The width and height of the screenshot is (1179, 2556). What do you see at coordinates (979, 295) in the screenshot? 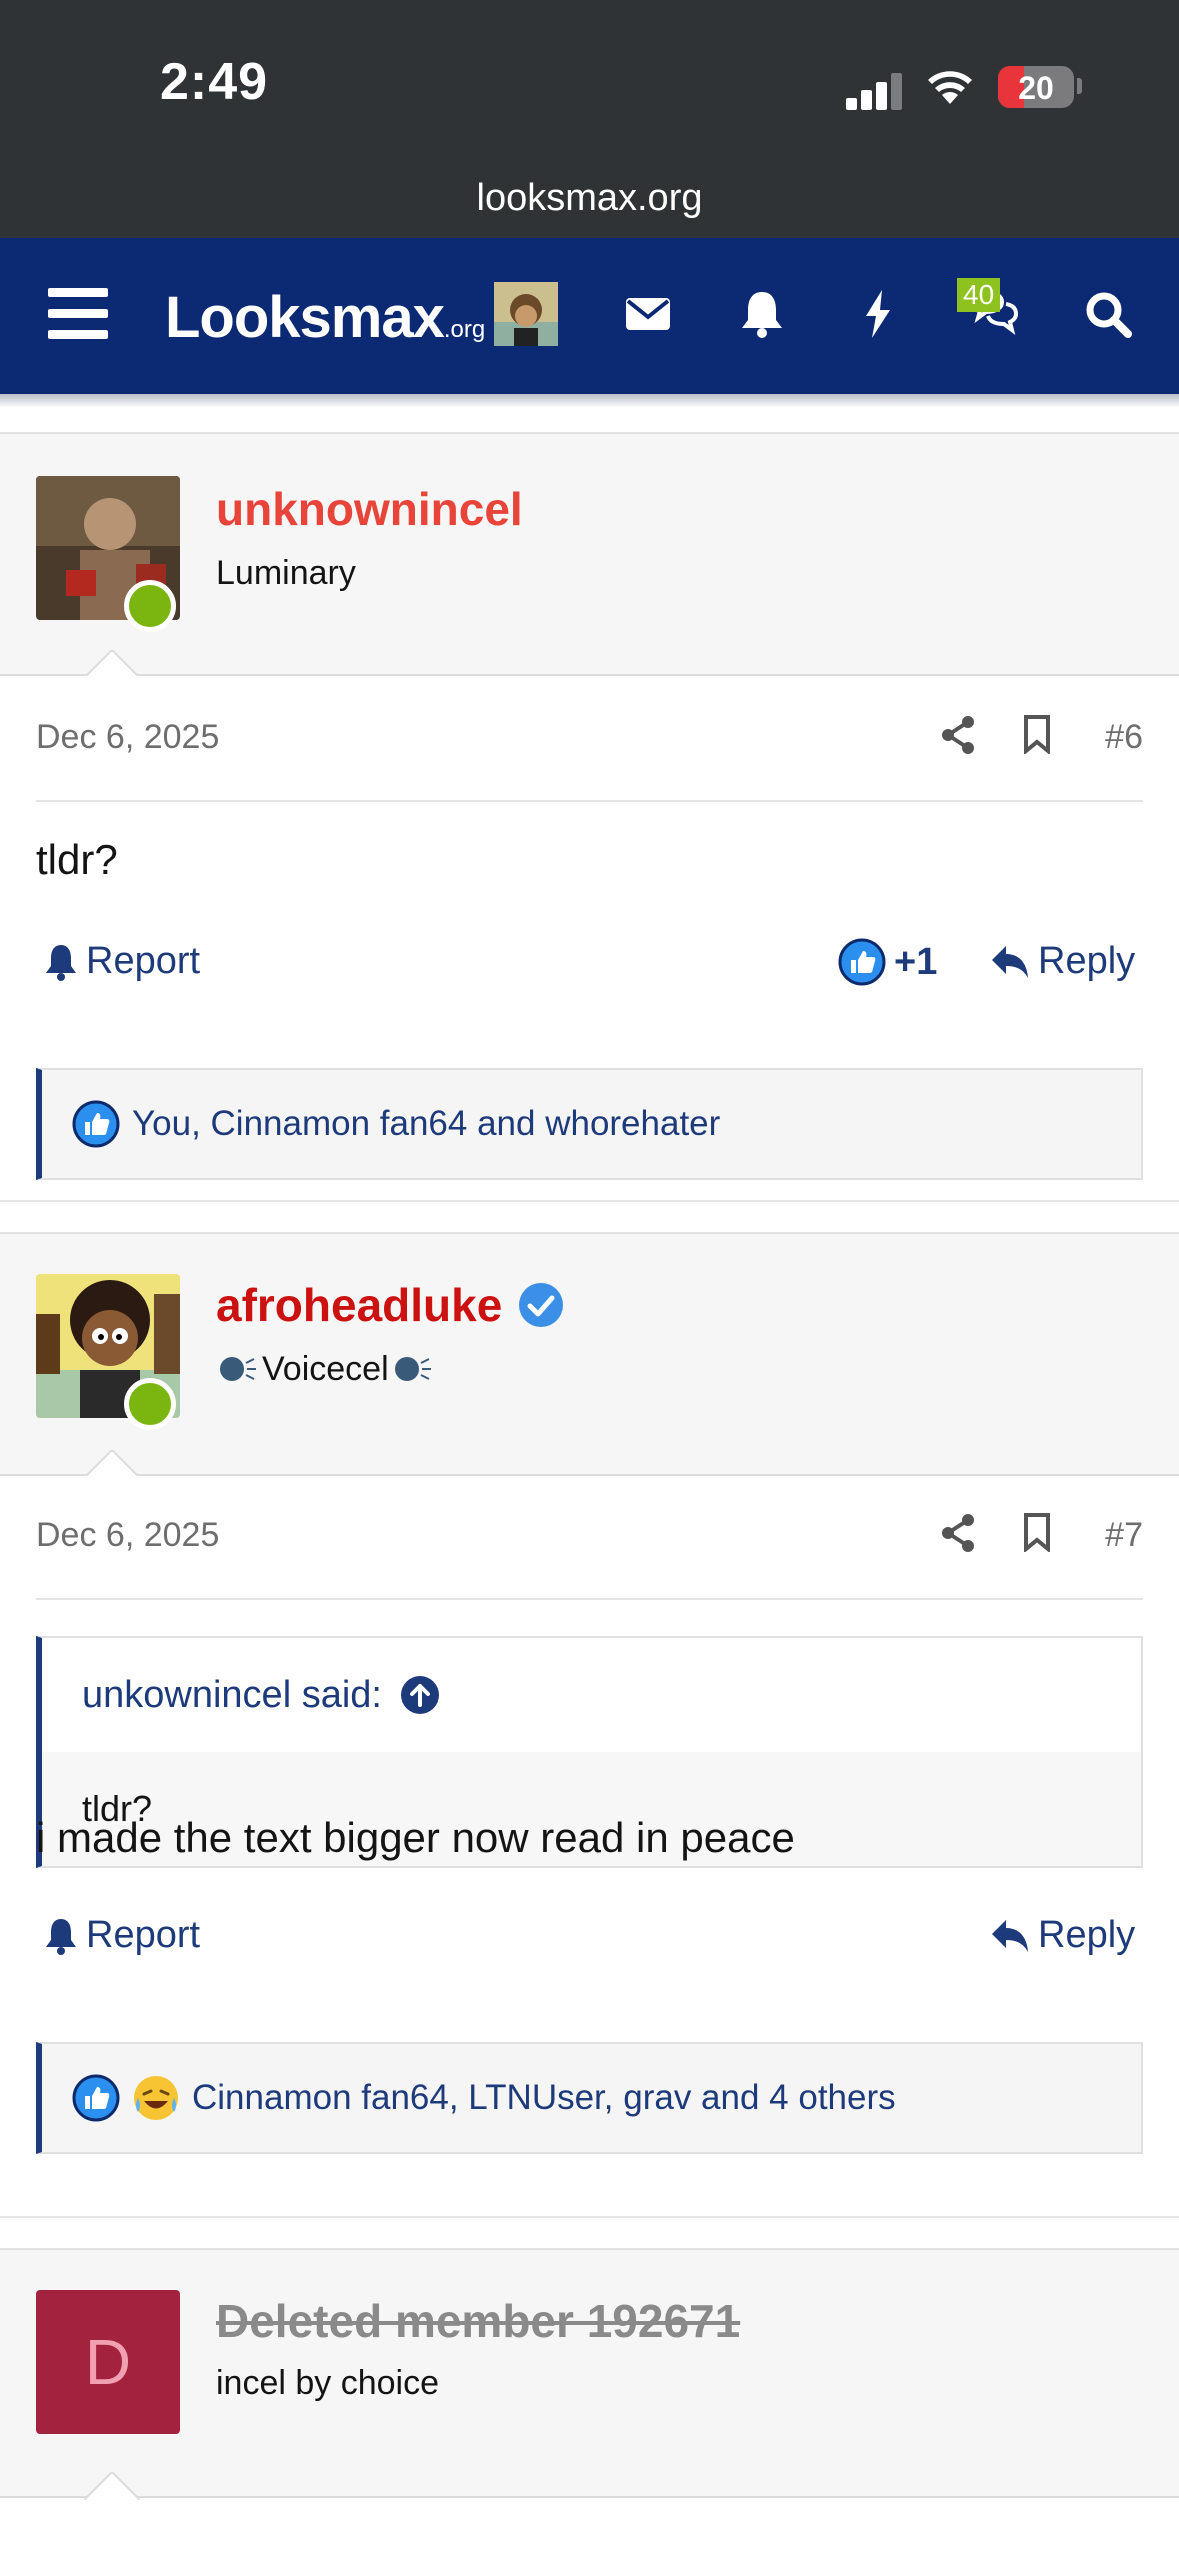
I see `conversations-badge: 40` at bounding box center [979, 295].